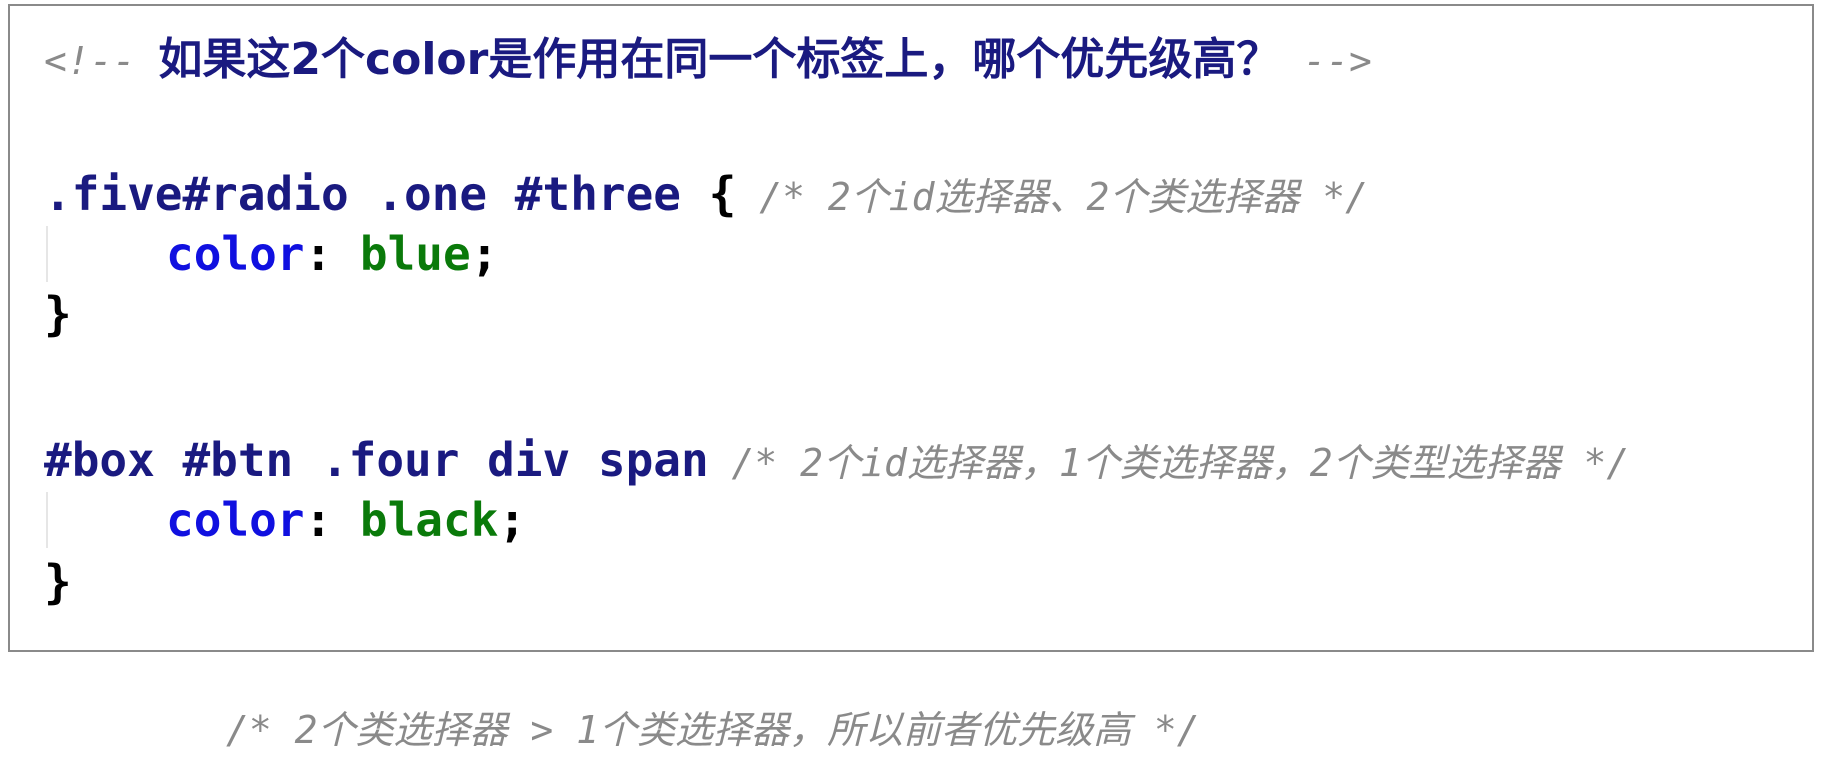 The width and height of the screenshot is (1822, 770). I want to click on rule2-brace-close: }, so click(58, 582).